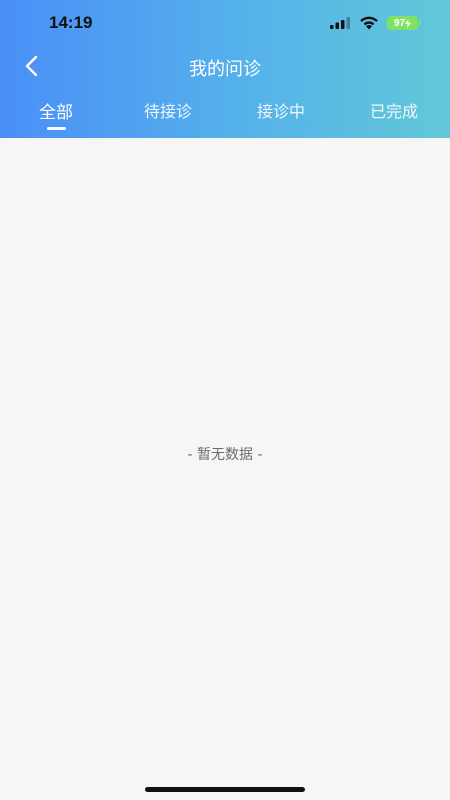 This screenshot has width=450, height=800. Describe the element at coordinates (340, 23) in the screenshot. I see `signal-icon` at that location.